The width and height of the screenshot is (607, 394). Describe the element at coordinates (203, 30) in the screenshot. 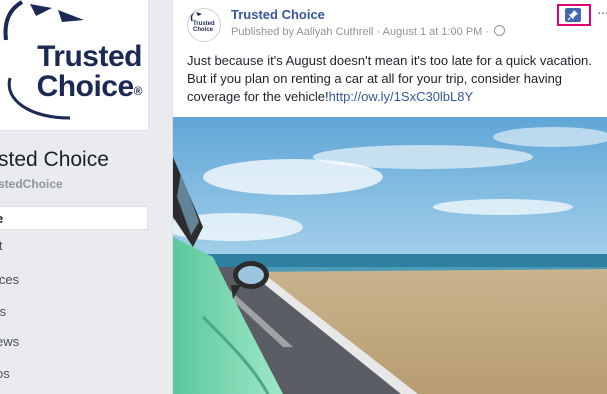

I see `avatar-text-2: Choice` at that location.